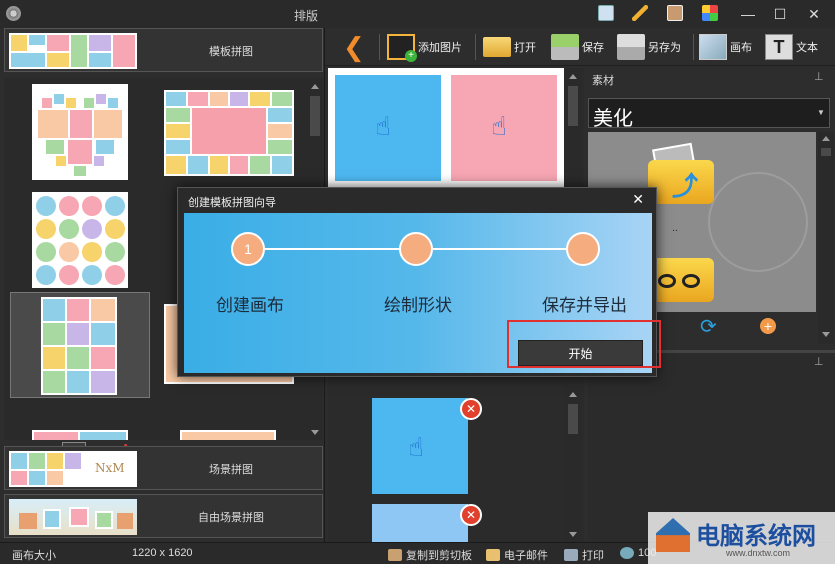  Describe the element at coordinates (73, 469) in the screenshot. I see `scene-collage-thumb: NxM` at that location.